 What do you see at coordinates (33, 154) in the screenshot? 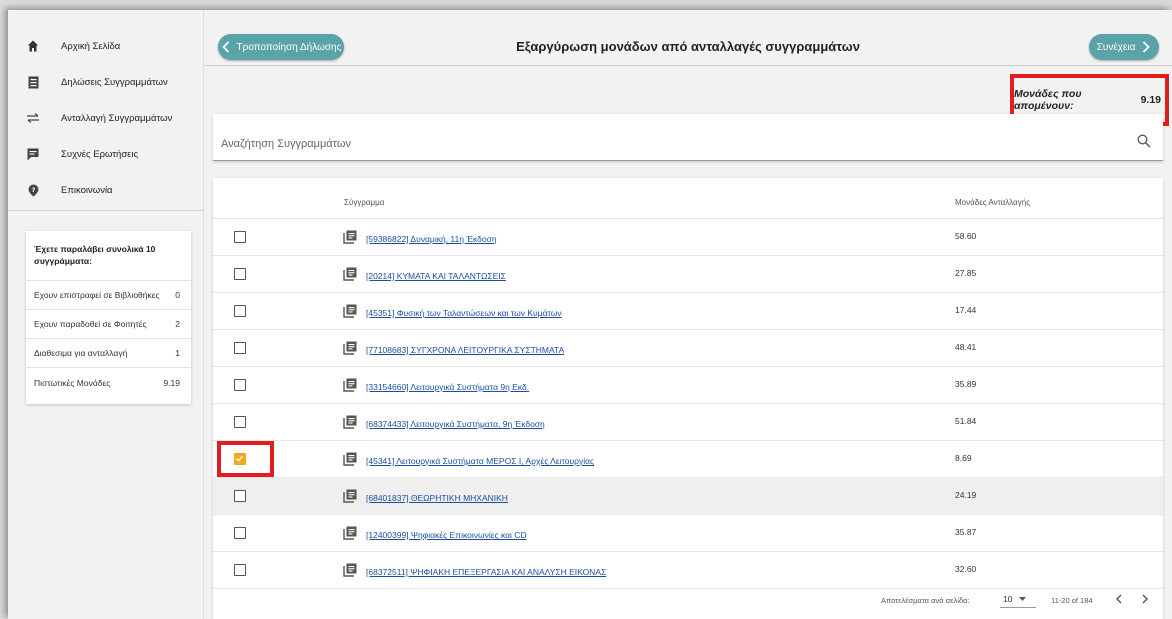
I see `chat-icon` at bounding box center [33, 154].